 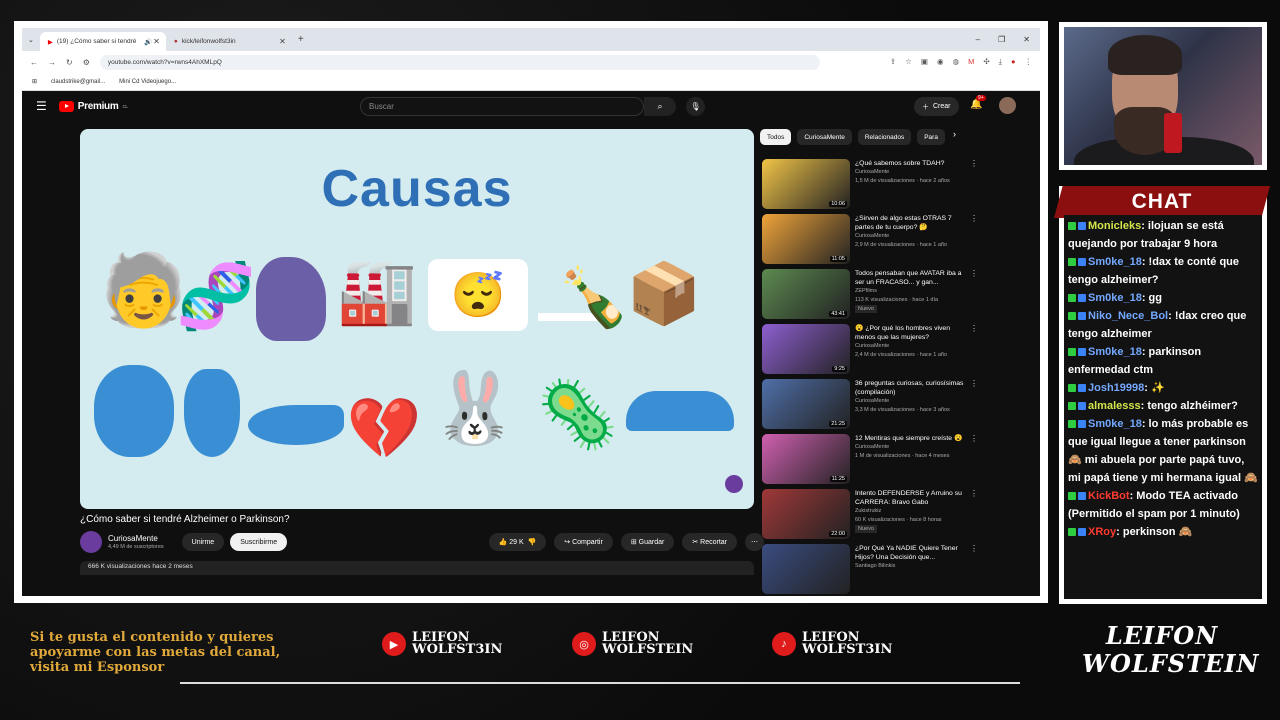 What do you see at coordinates (940, 62) in the screenshot?
I see `extension-icon: ◉` at bounding box center [940, 62].